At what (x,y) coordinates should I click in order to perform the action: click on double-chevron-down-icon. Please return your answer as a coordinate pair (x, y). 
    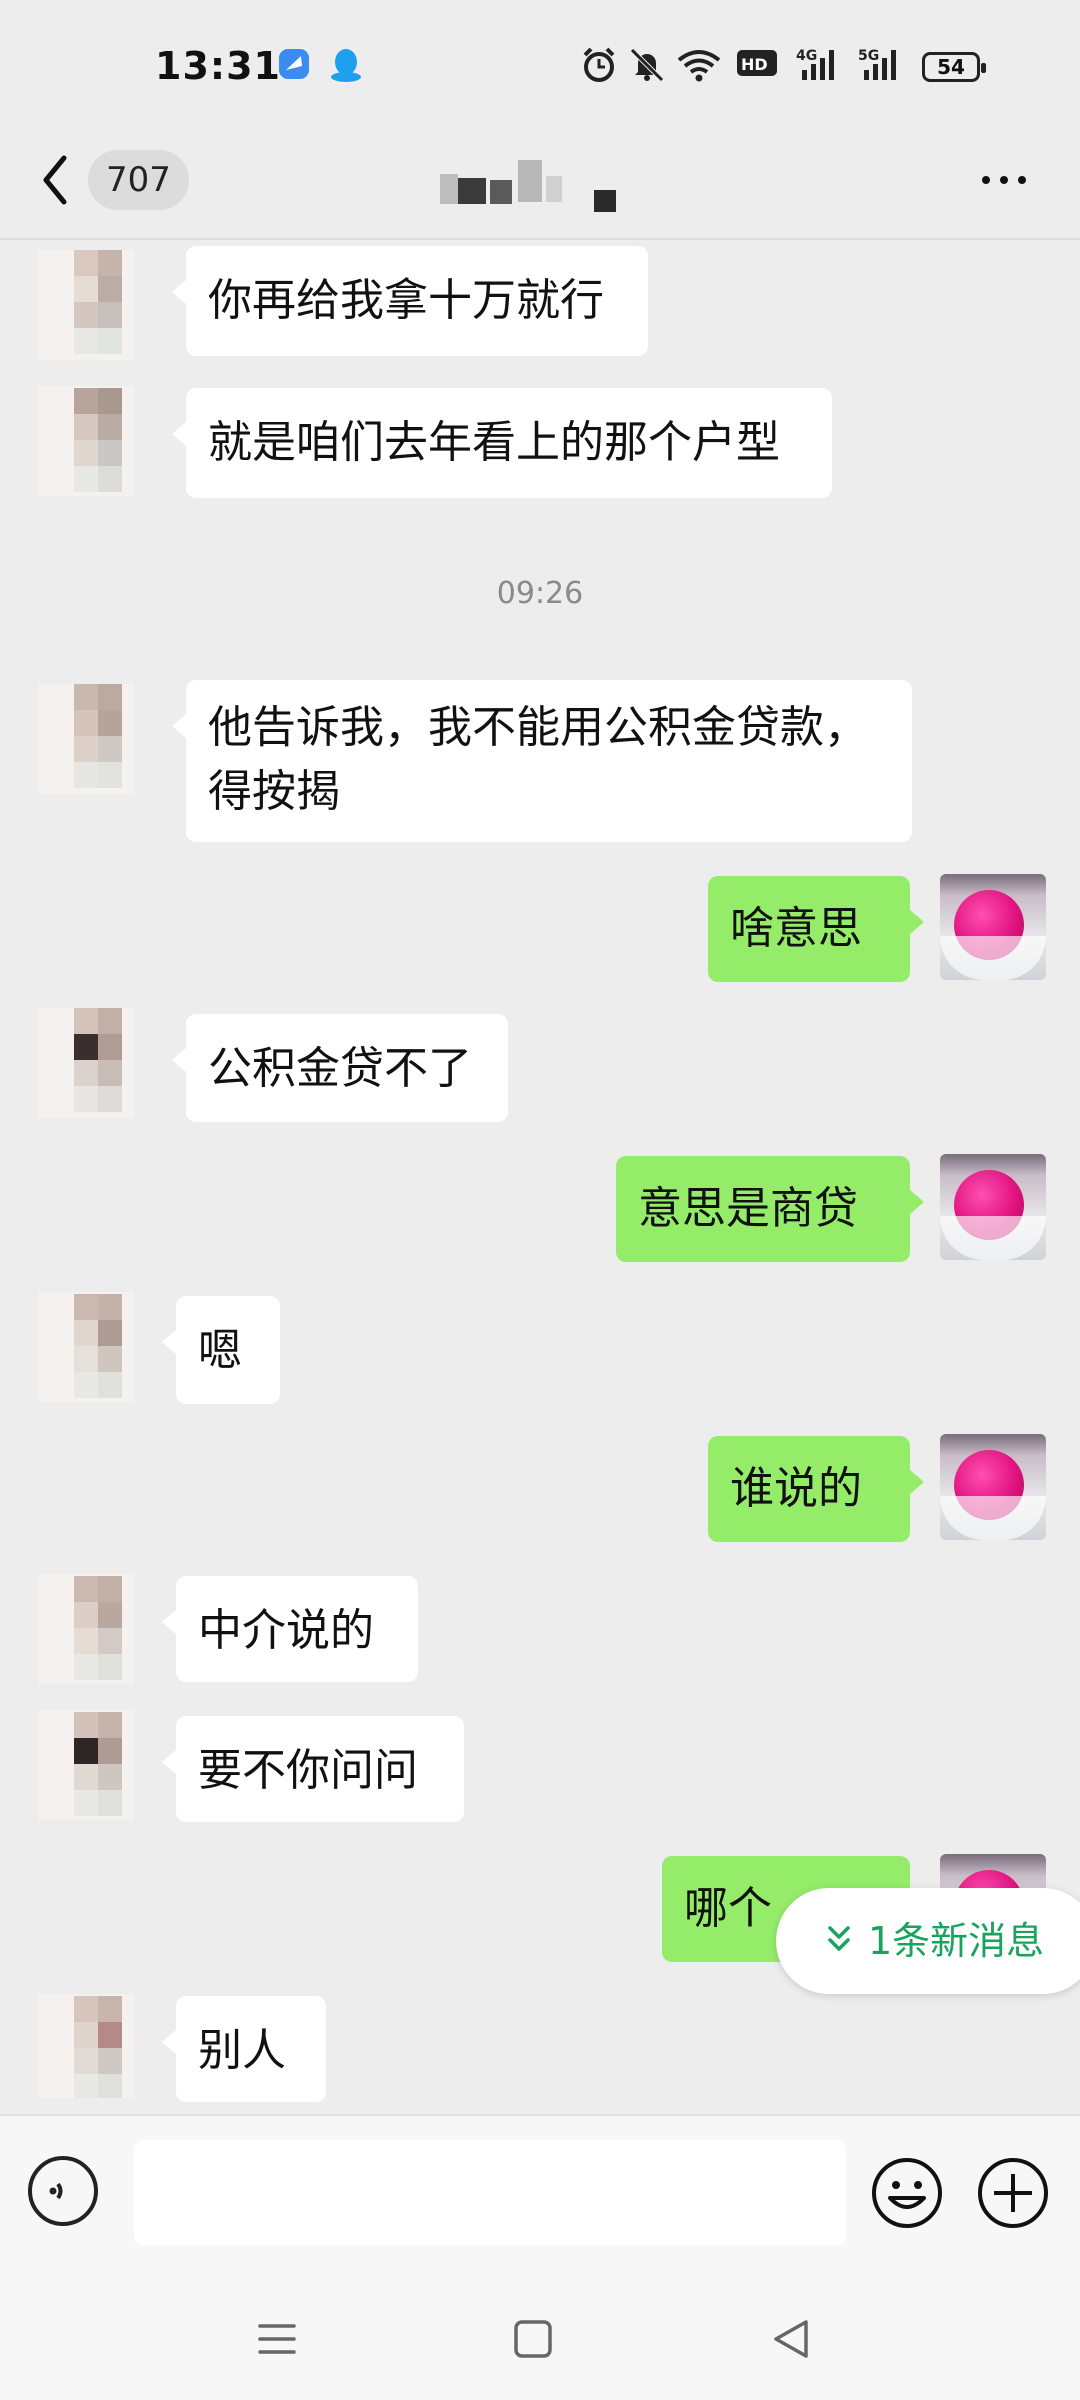
    Looking at the image, I should click on (839, 1938).